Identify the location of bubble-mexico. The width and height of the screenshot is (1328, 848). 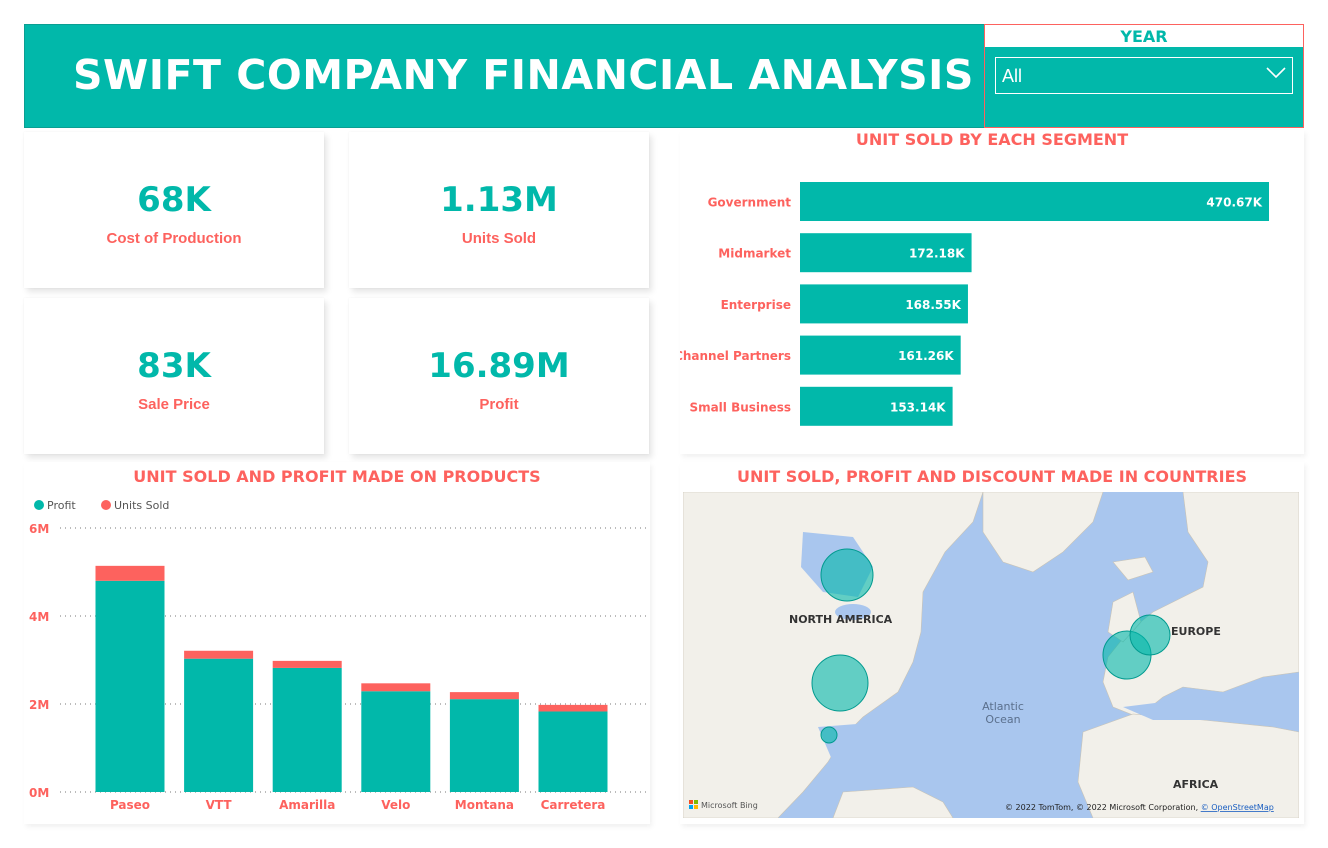
(829, 735).